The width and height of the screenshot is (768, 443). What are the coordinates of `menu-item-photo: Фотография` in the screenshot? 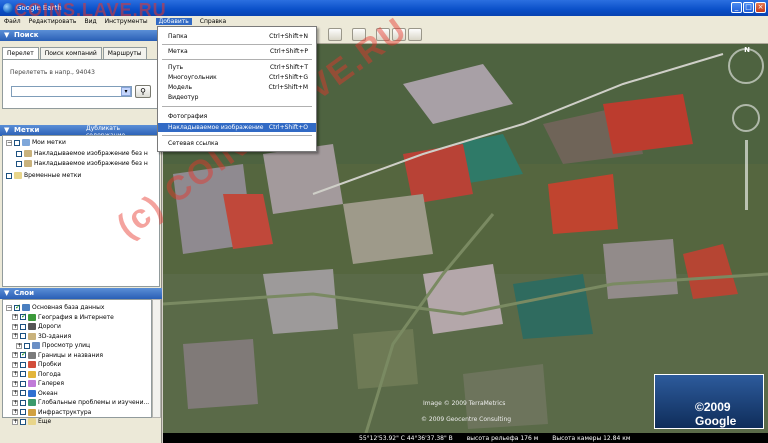 It's located at (237, 116).